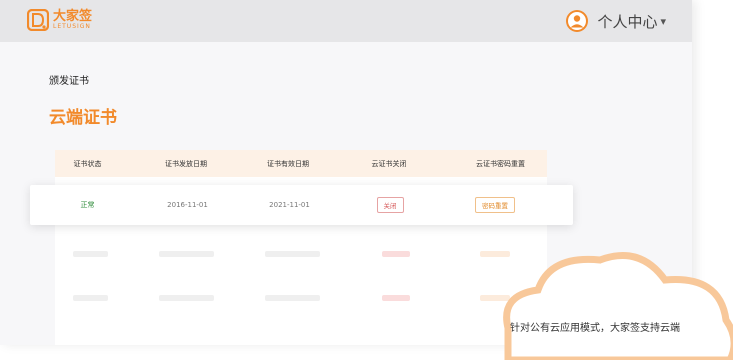  I want to click on close-button: 关闭, so click(390, 205).